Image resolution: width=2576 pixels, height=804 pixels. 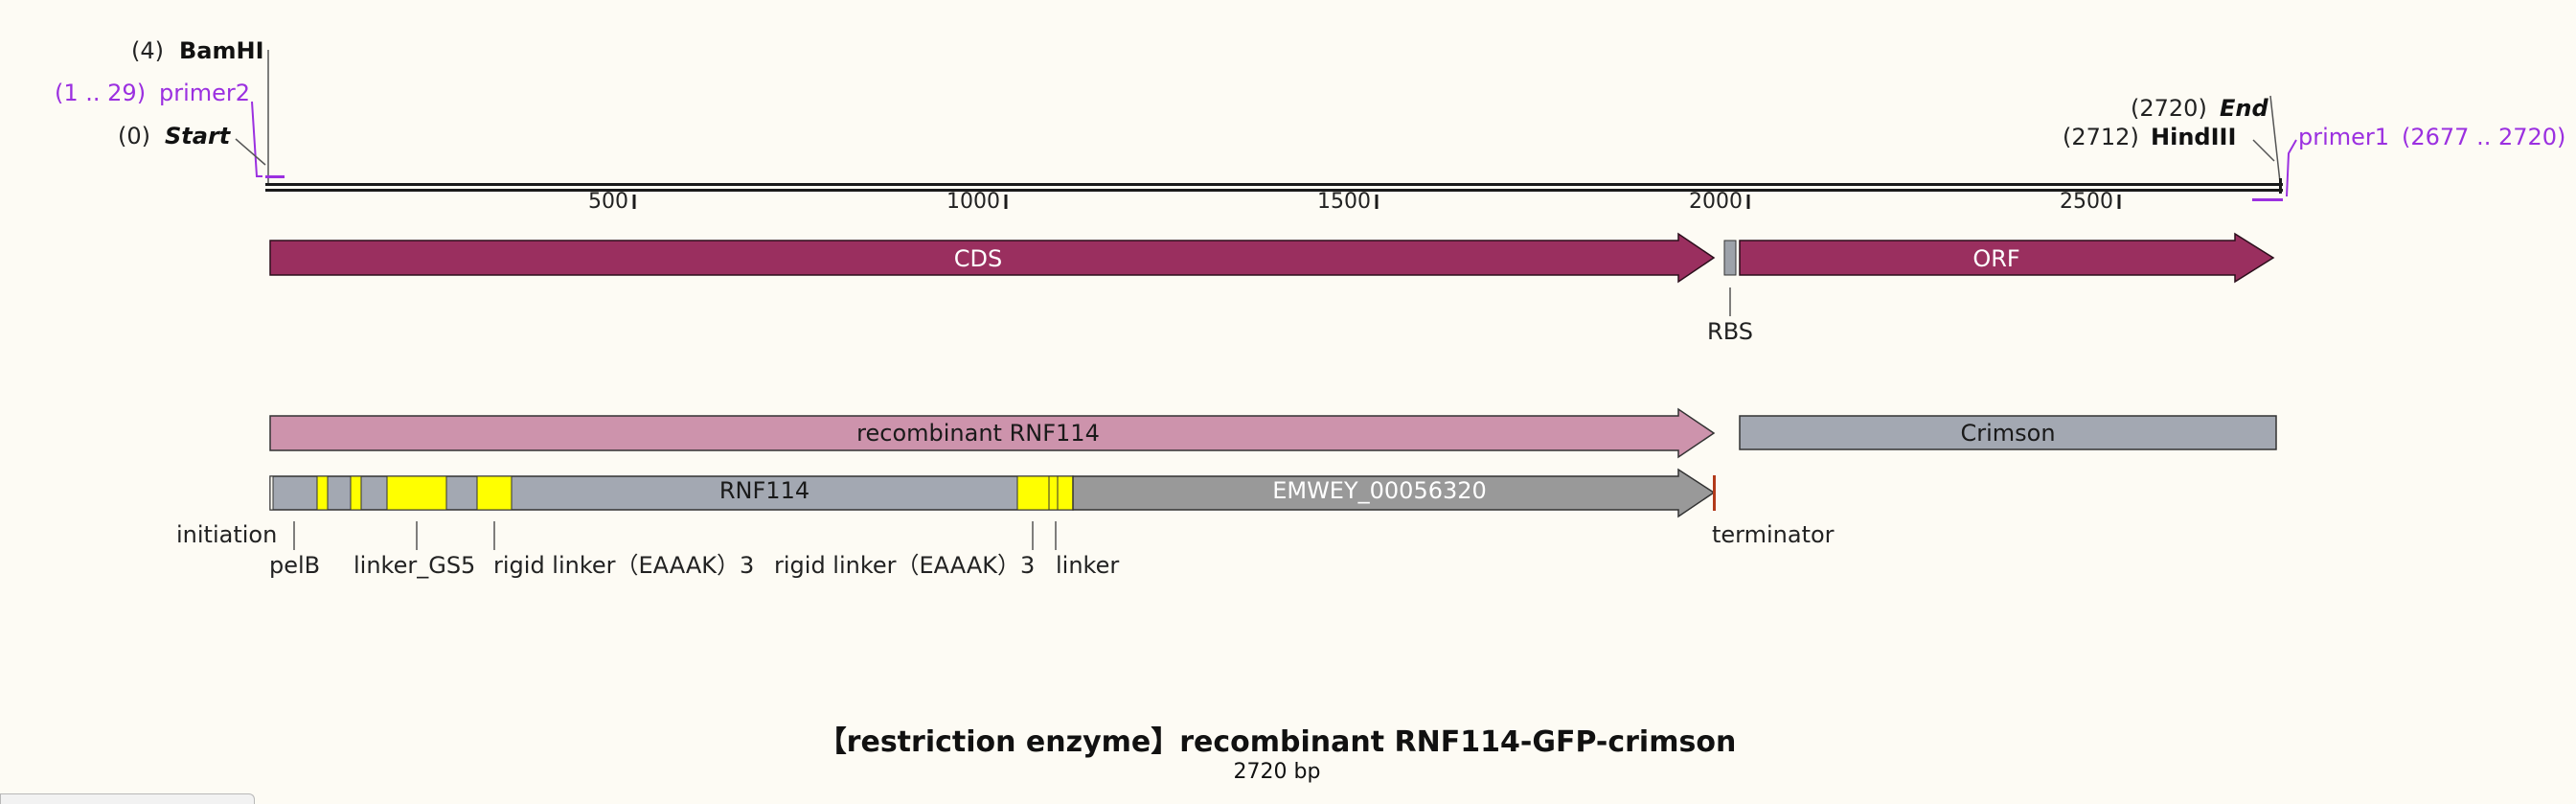 What do you see at coordinates (1344, 202) in the screenshot?
I see `ruler-tick-1500: 1500` at bounding box center [1344, 202].